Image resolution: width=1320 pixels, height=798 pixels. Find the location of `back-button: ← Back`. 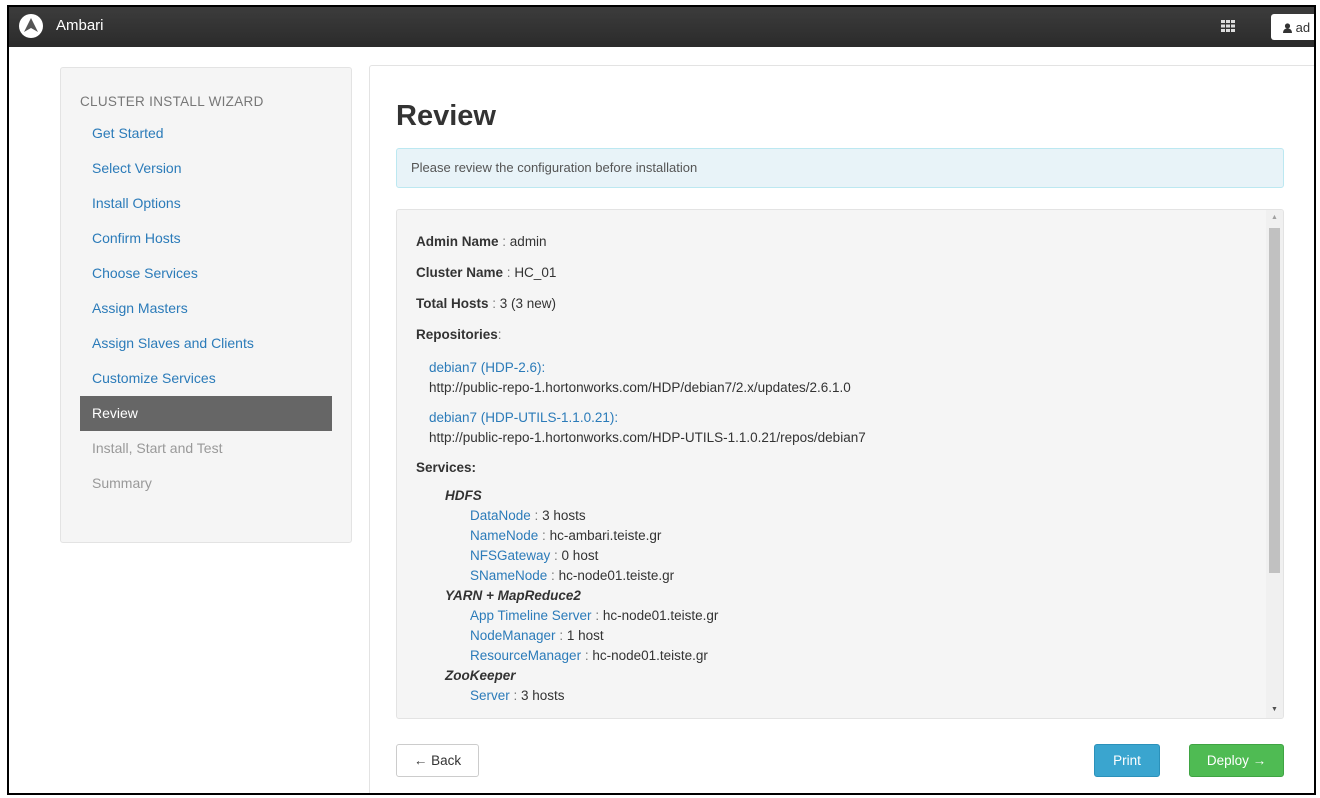

back-button: ← Back is located at coordinates (437, 760).